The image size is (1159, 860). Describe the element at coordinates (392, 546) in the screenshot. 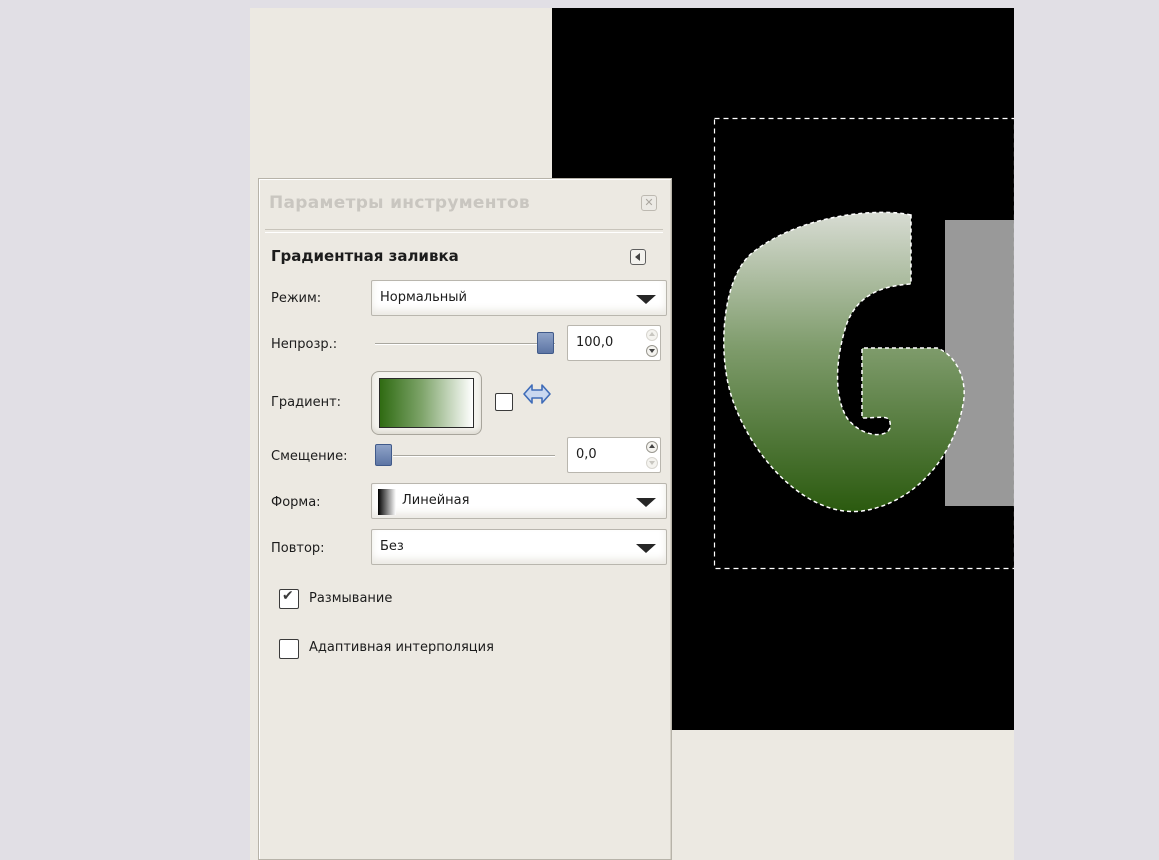

I see `repeat-value: Без` at that location.